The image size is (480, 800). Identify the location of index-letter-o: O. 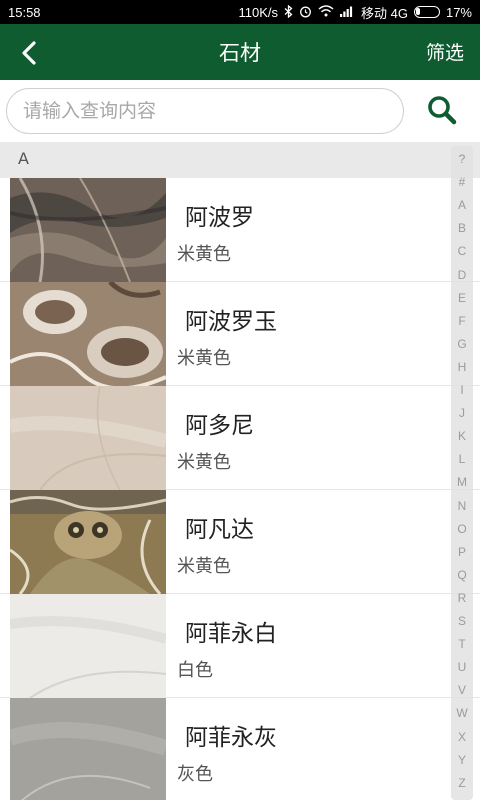
(462, 529).